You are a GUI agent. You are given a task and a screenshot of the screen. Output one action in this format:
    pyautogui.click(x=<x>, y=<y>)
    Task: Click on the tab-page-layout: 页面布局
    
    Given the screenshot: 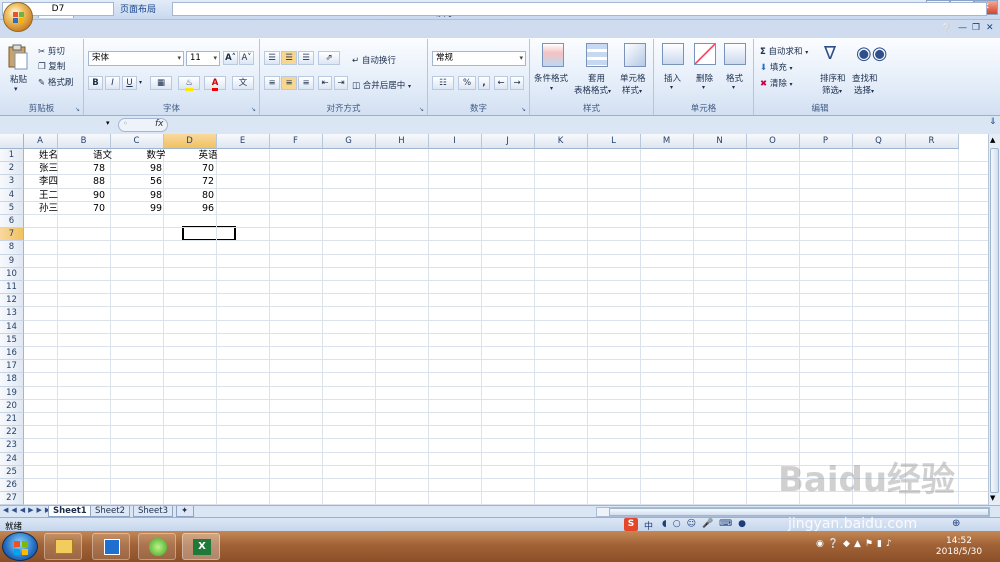 What is the action you would take?
    pyautogui.click(x=138, y=10)
    